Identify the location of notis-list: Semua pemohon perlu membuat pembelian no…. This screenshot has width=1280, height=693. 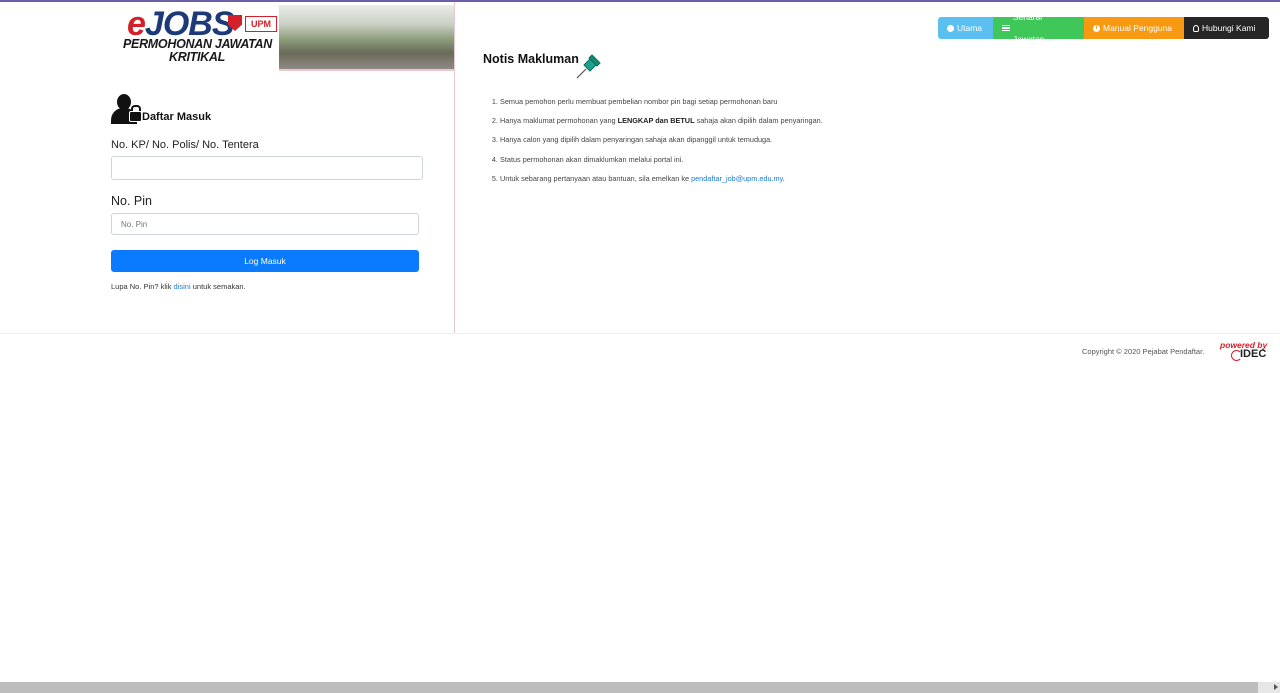
(653, 140).